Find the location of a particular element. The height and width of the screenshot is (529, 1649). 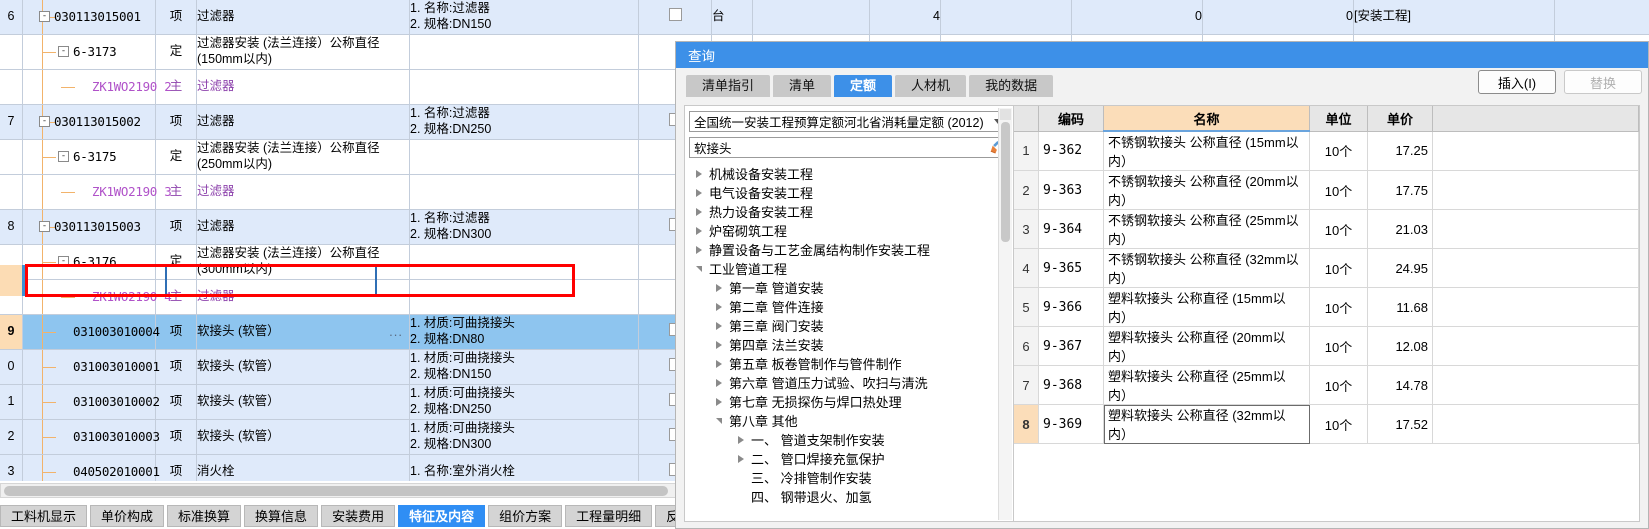

result-row: 3 9-364 不锈钢软接头 公称直径 (25mm以内） 10个 21.03 is located at coordinates (1326, 229).